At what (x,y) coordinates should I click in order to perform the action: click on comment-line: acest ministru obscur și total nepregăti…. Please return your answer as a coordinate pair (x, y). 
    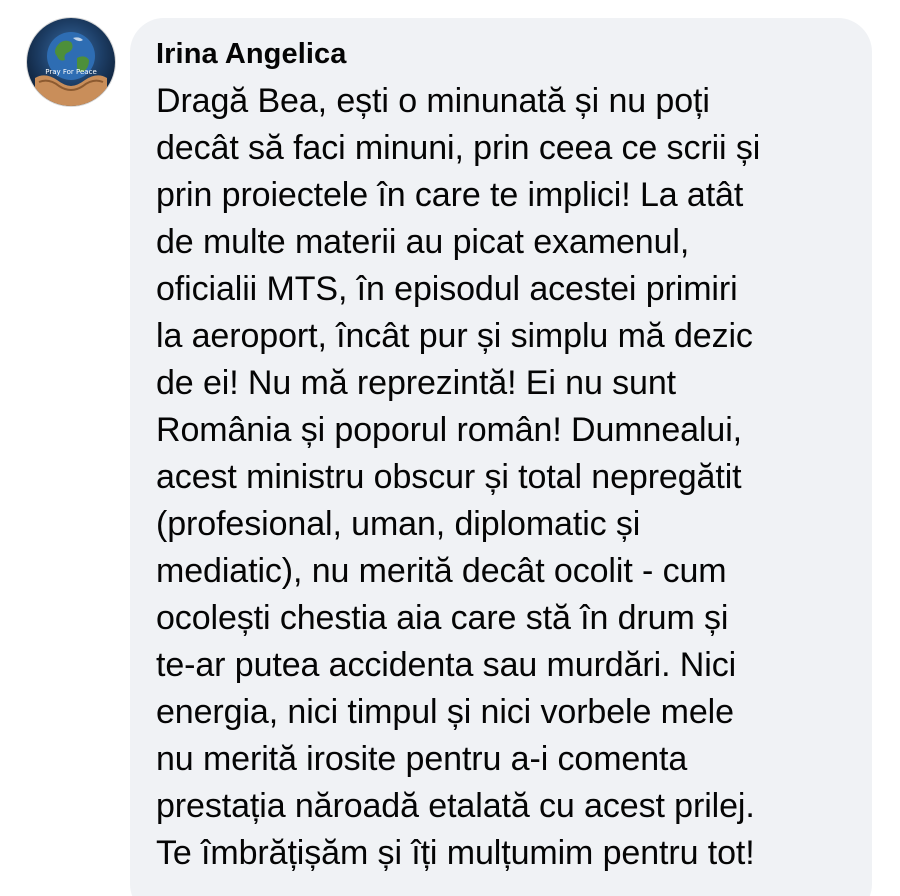
    Looking at the image, I should click on (449, 477).